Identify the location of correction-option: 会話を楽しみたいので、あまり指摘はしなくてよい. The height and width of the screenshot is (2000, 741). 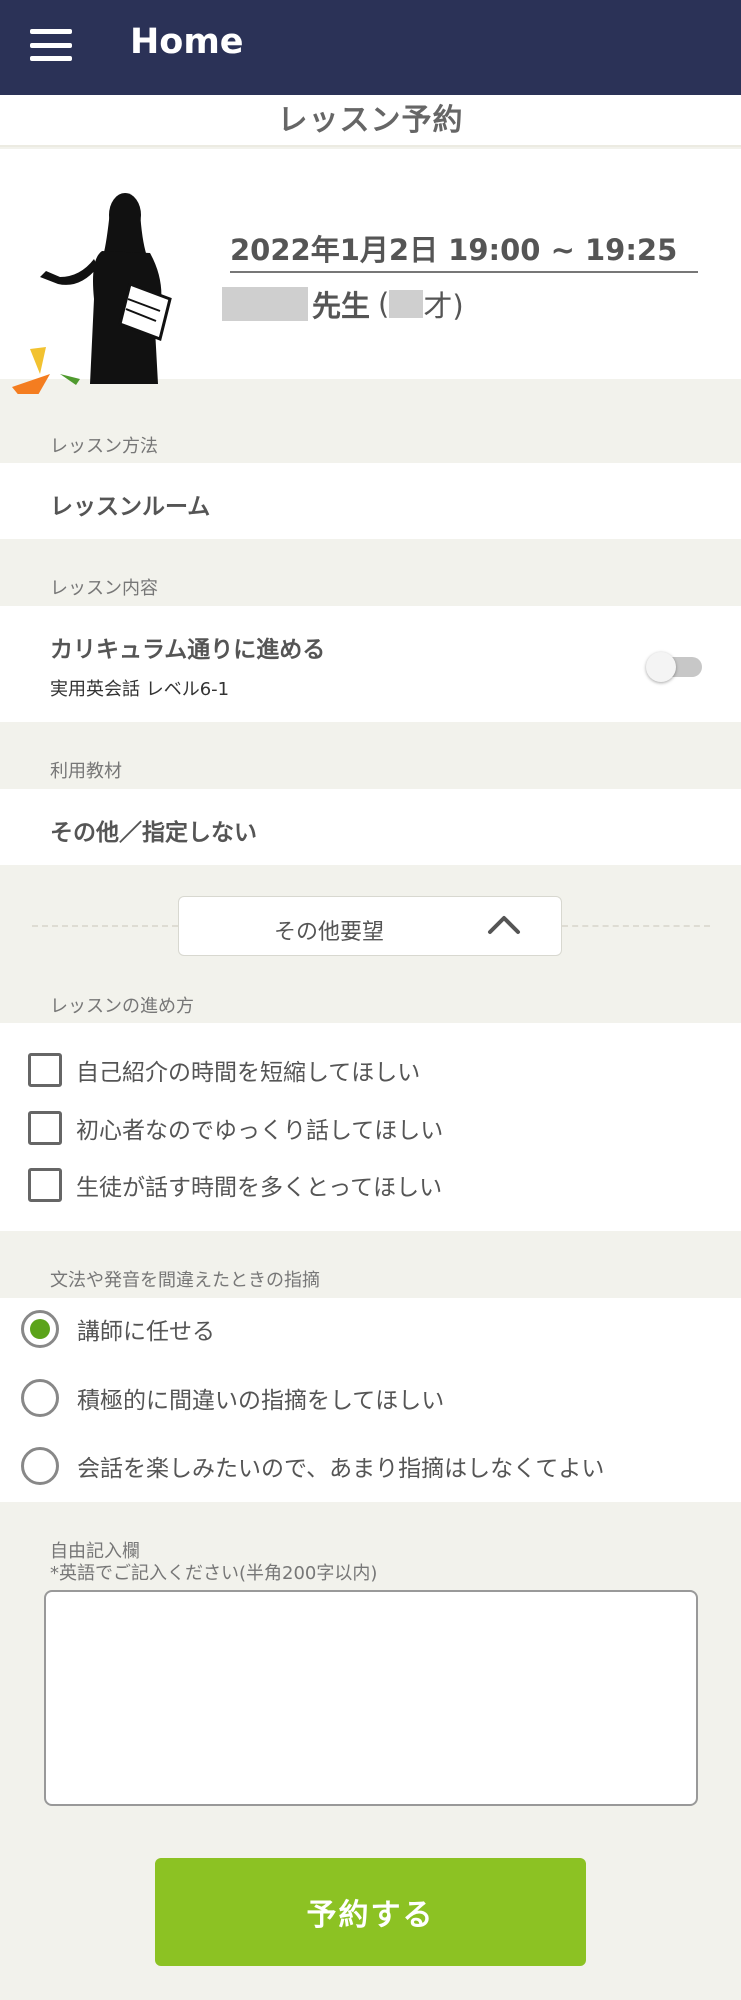
(312, 1466).